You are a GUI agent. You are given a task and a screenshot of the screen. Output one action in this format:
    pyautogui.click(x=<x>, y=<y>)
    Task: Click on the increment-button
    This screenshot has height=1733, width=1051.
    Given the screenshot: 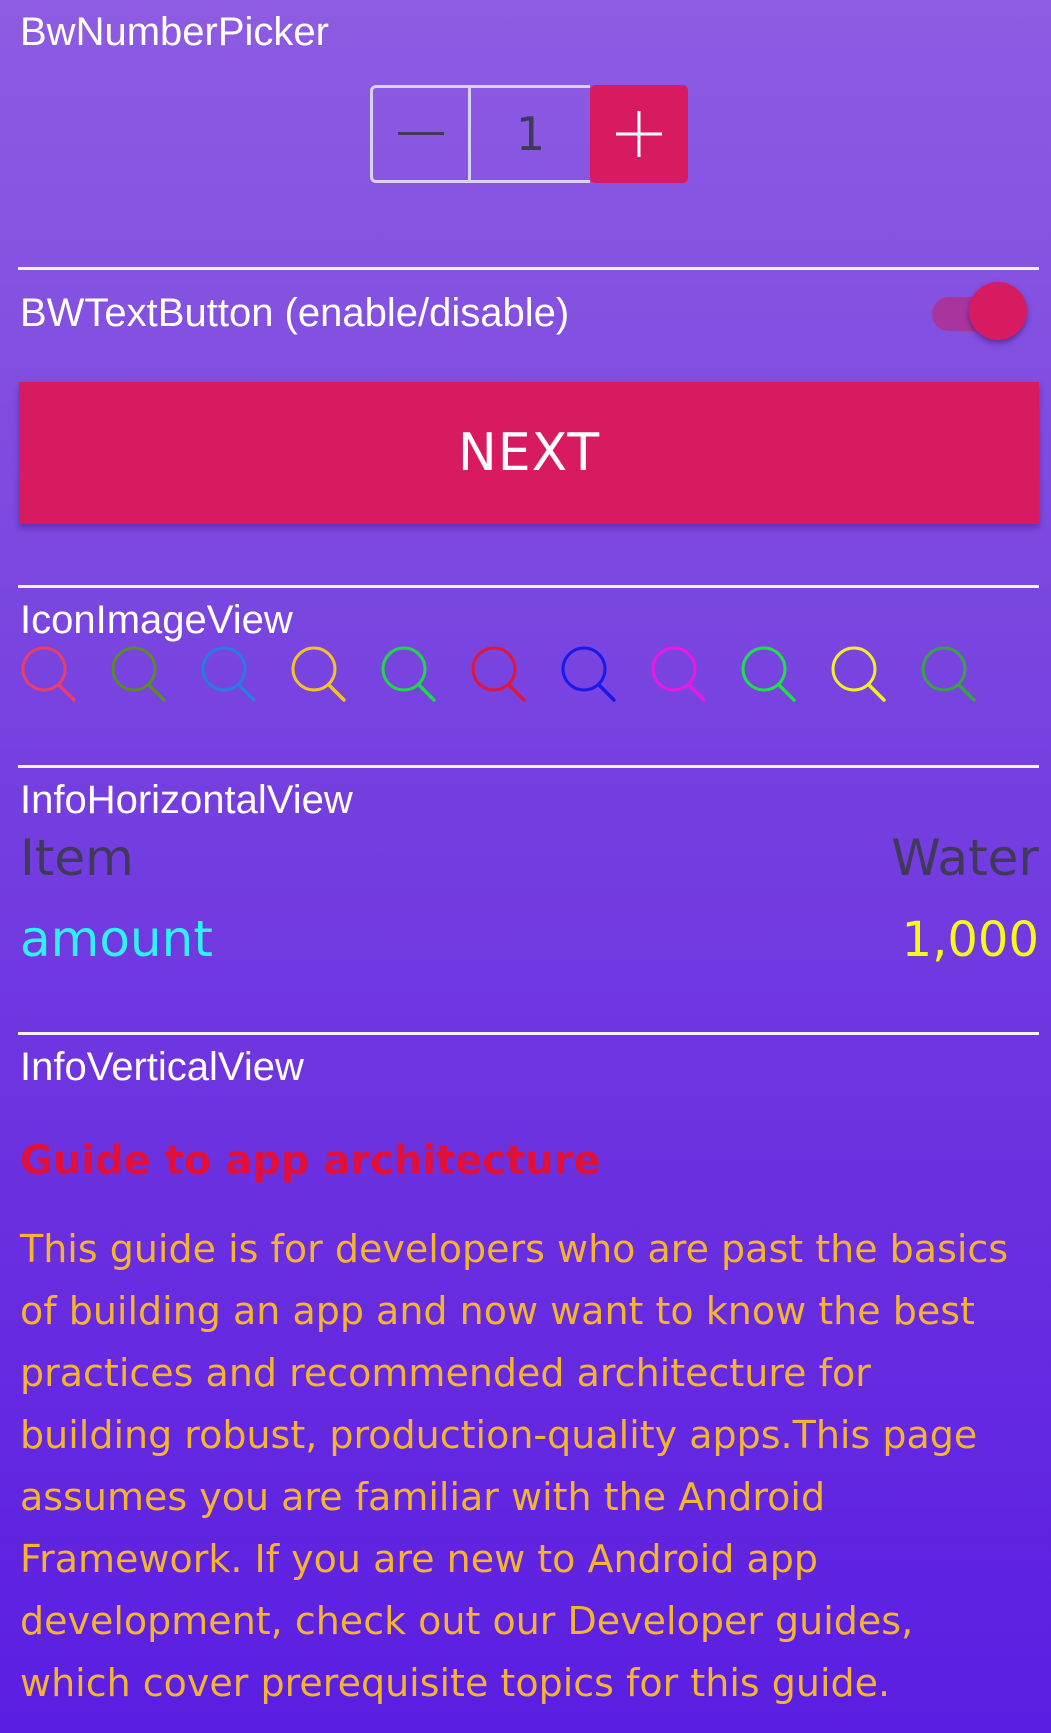 What is the action you would take?
    pyautogui.click(x=639, y=134)
    